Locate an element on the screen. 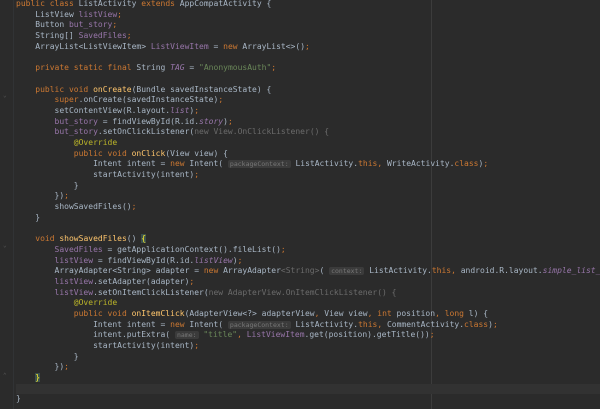 This screenshot has height=409, width=600. code-line: setContentView(R.layout.list); is located at coordinates (308, 111).